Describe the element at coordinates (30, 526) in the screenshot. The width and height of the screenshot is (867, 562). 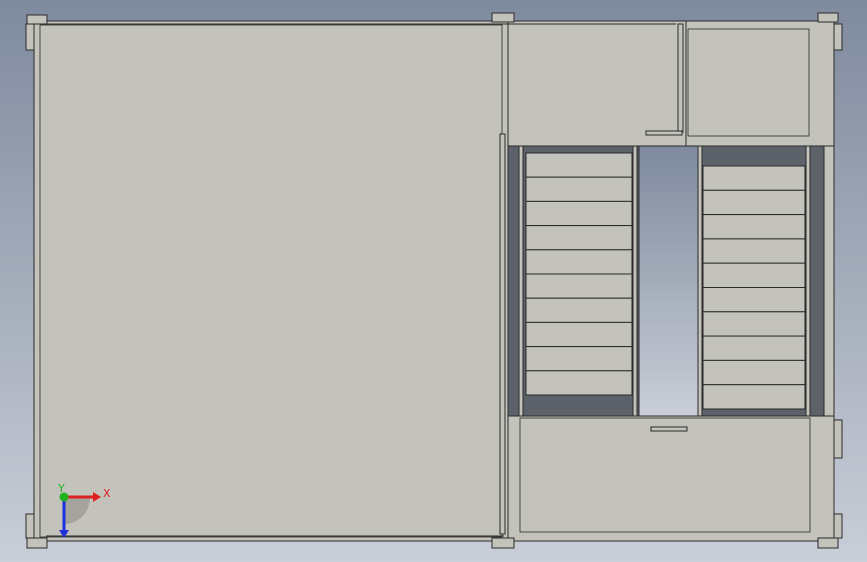
I see `side-post-left-lower` at that location.